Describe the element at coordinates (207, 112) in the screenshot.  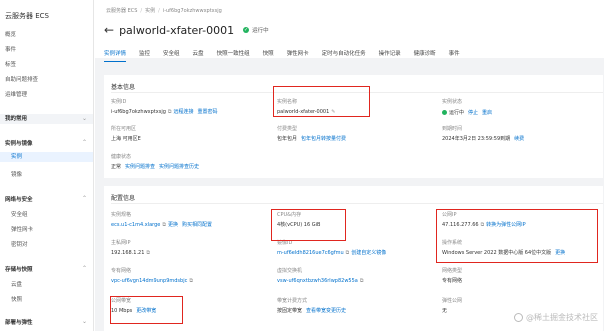
I see `reset-password-link: 重置密码` at that location.